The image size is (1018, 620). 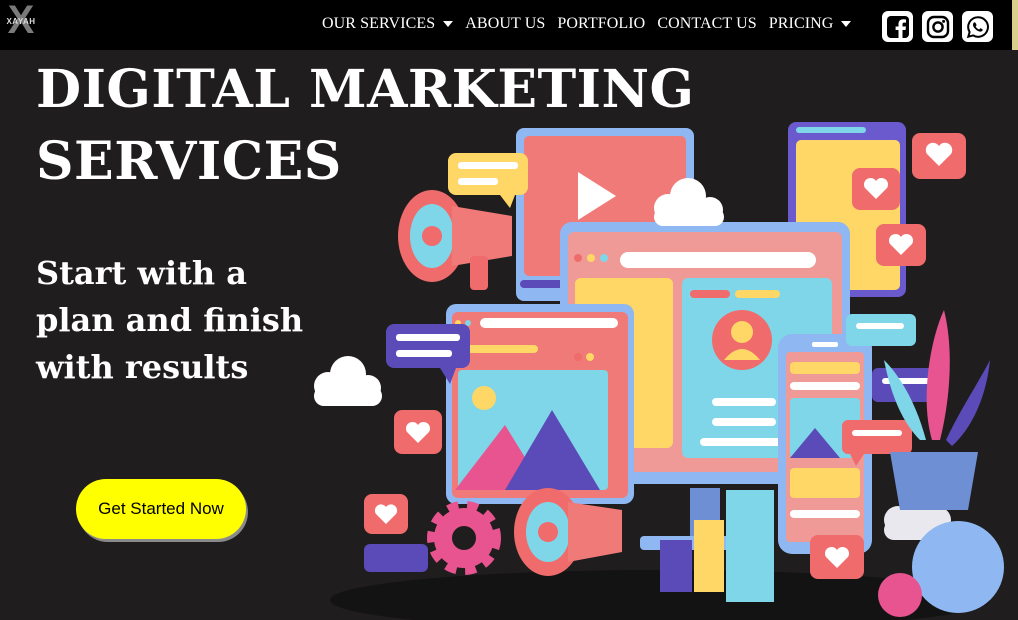 I want to click on nav-item-our-services: OUR SERVICES, so click(x=388, y=24).